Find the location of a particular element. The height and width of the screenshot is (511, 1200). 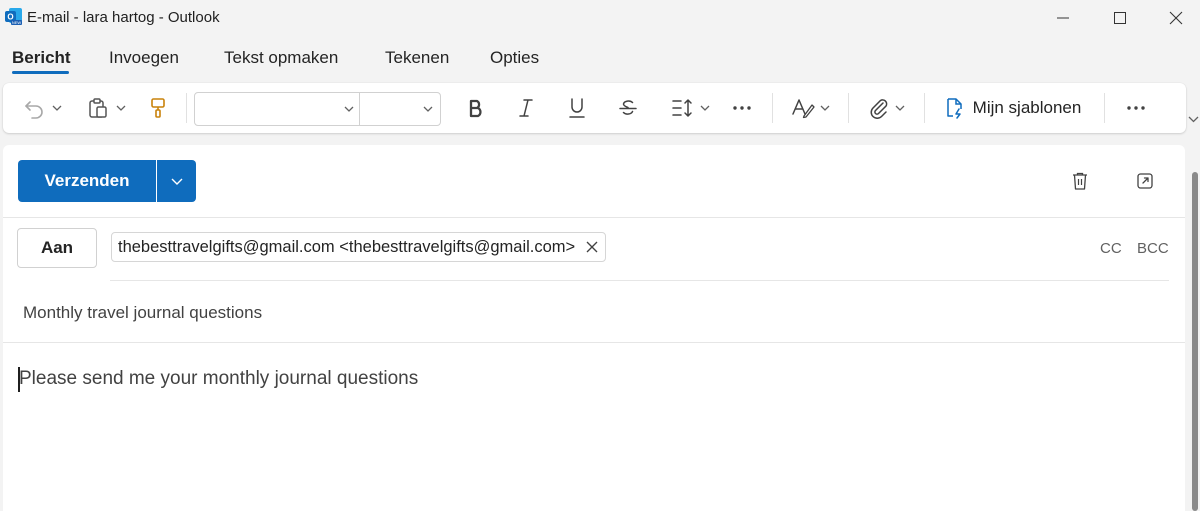

italic-button is located at coordinates (526, 108).